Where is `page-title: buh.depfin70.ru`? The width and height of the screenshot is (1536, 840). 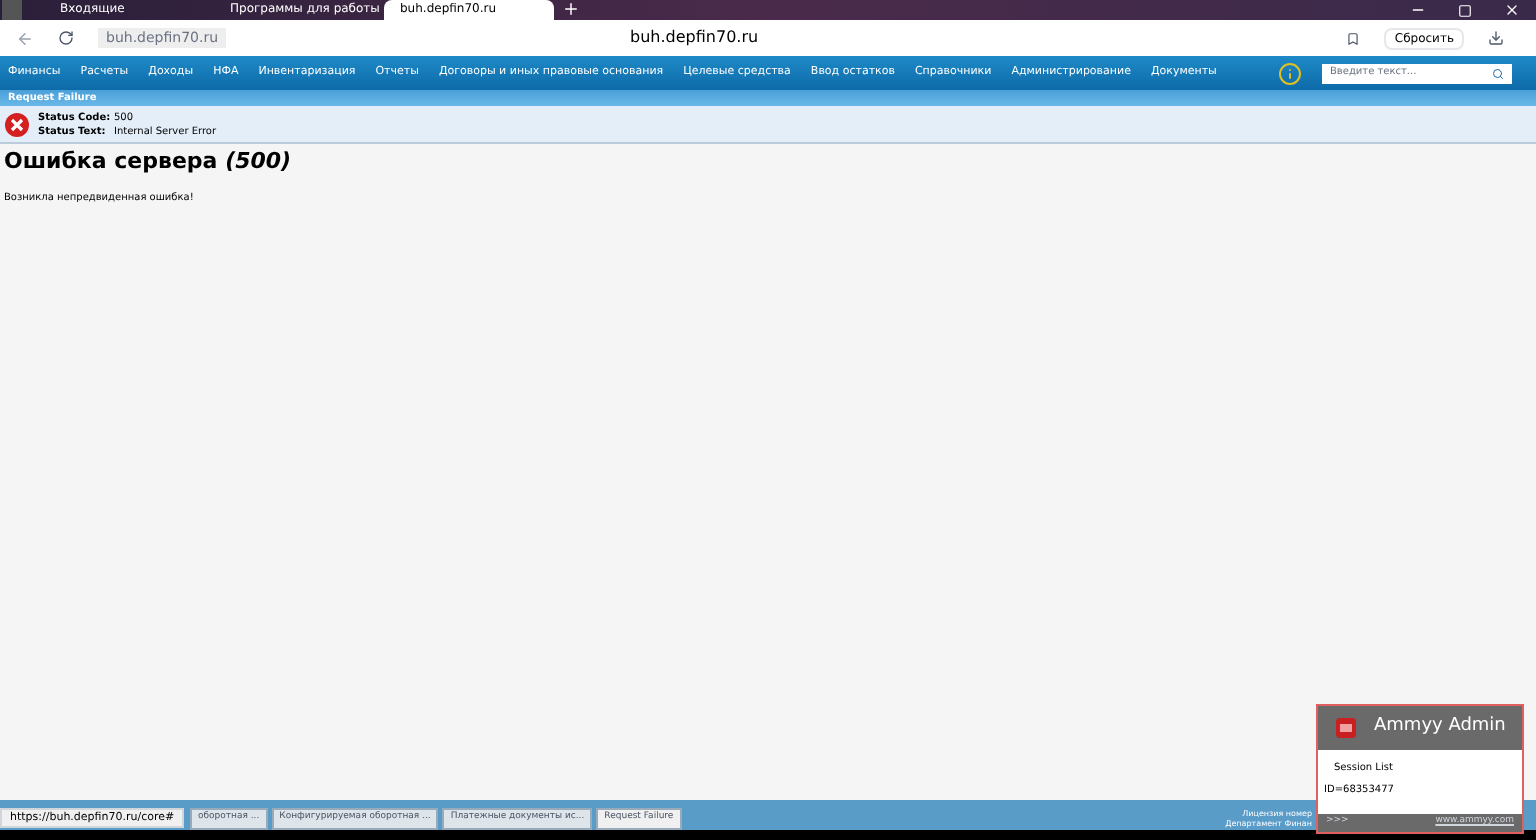 page-title: buh.depfin70.ru is located at coordinates (694, 38).